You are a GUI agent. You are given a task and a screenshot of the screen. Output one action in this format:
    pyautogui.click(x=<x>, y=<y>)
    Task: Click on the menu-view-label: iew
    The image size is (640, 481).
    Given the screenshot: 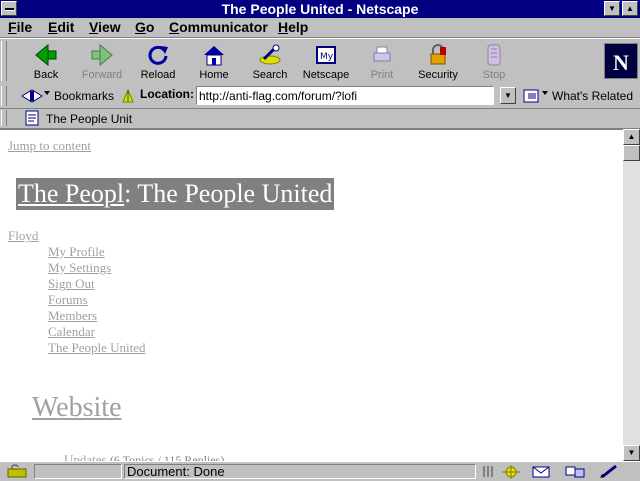 What is the action you would take?
    pyautogui.click(x=109, y=27)
    